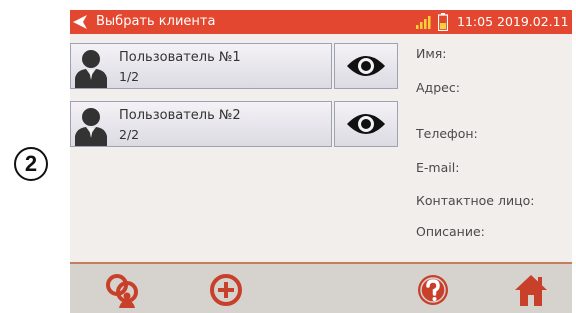 This screenshot has height=313, width=576. I want to click on description-label: Описание:, so click(450, 231).